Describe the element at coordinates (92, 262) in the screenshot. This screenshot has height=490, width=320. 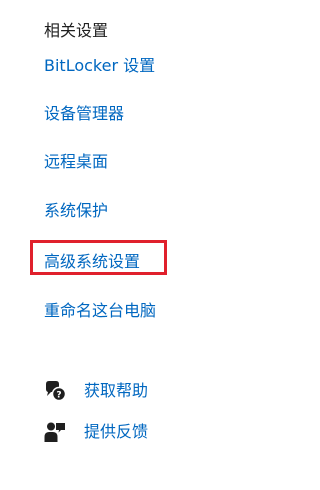
I see `advanced-system-settings-link: 高级系统设置` at that location.